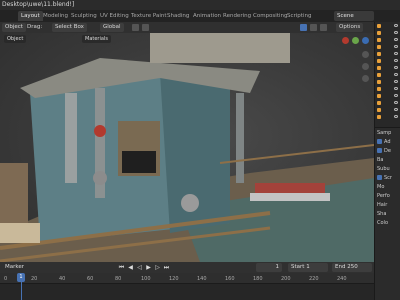 The height and width of the screenshot is (300, 400). I want to click on play-reverse-icon: ◁, so click(139, 267).